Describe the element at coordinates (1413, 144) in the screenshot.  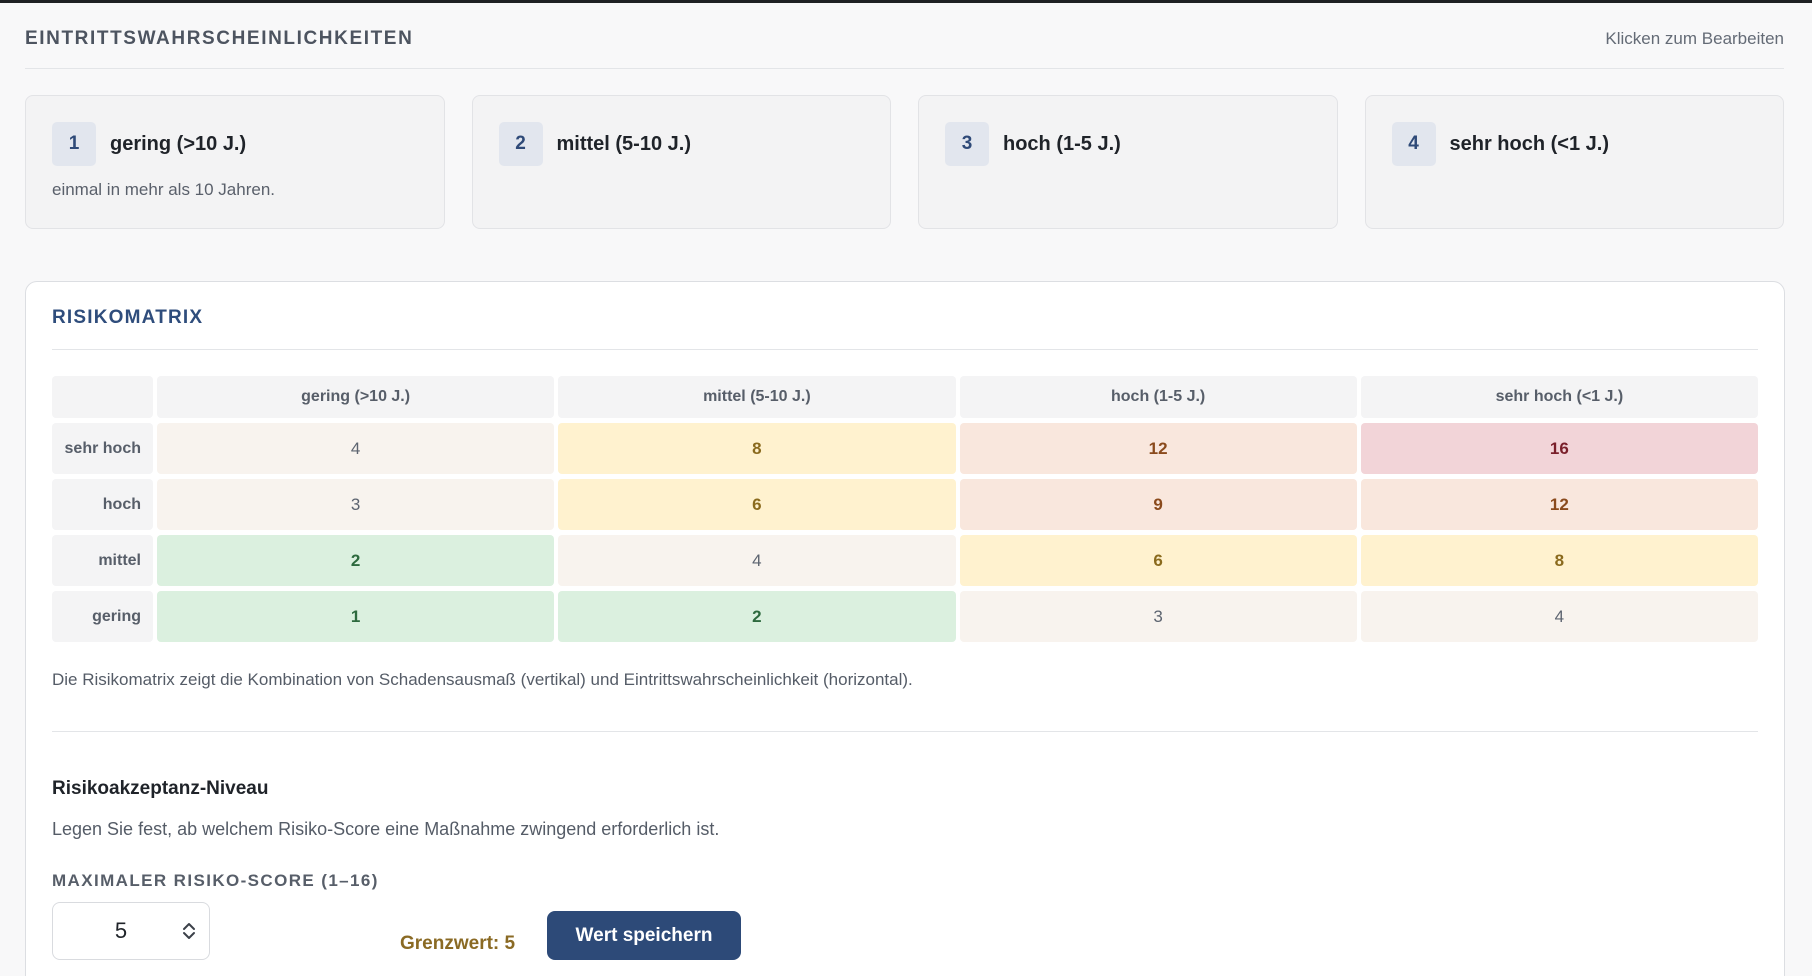
I see `probability-number: 4` at that location.